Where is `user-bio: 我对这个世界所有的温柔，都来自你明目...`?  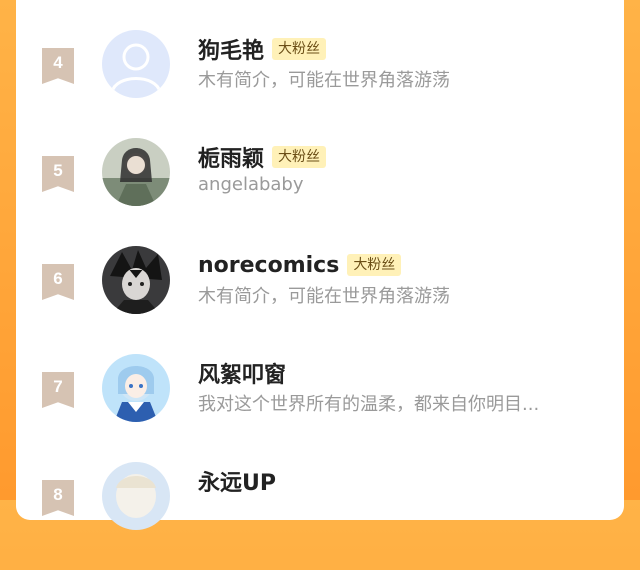 user-bio: 我对这个世界所有的温柔，都来自你明目... is located at coordinates (369, 404).